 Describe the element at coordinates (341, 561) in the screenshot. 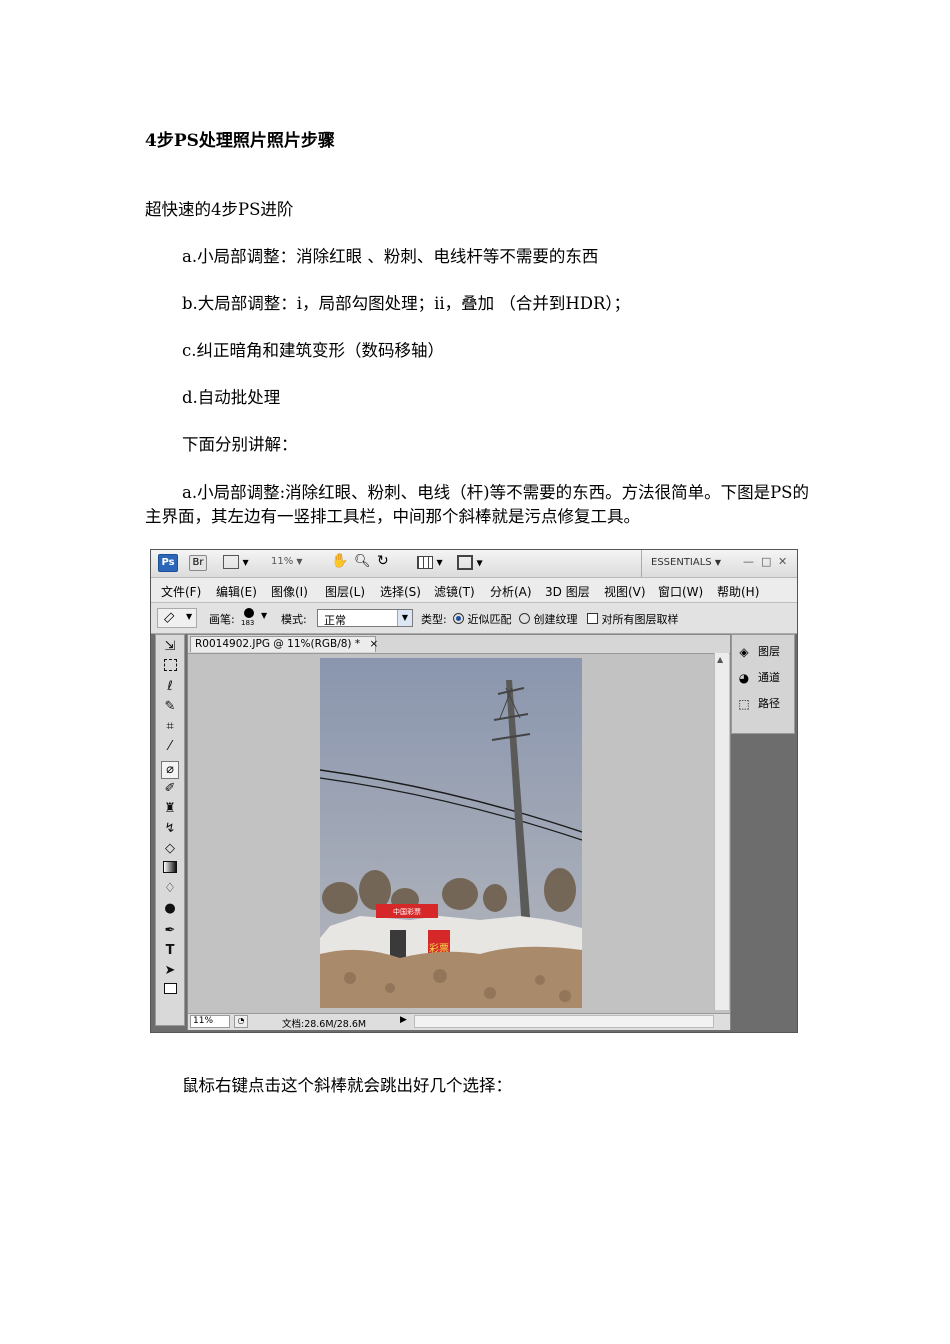

I see `hand-tool-icon: ✋` at that location.